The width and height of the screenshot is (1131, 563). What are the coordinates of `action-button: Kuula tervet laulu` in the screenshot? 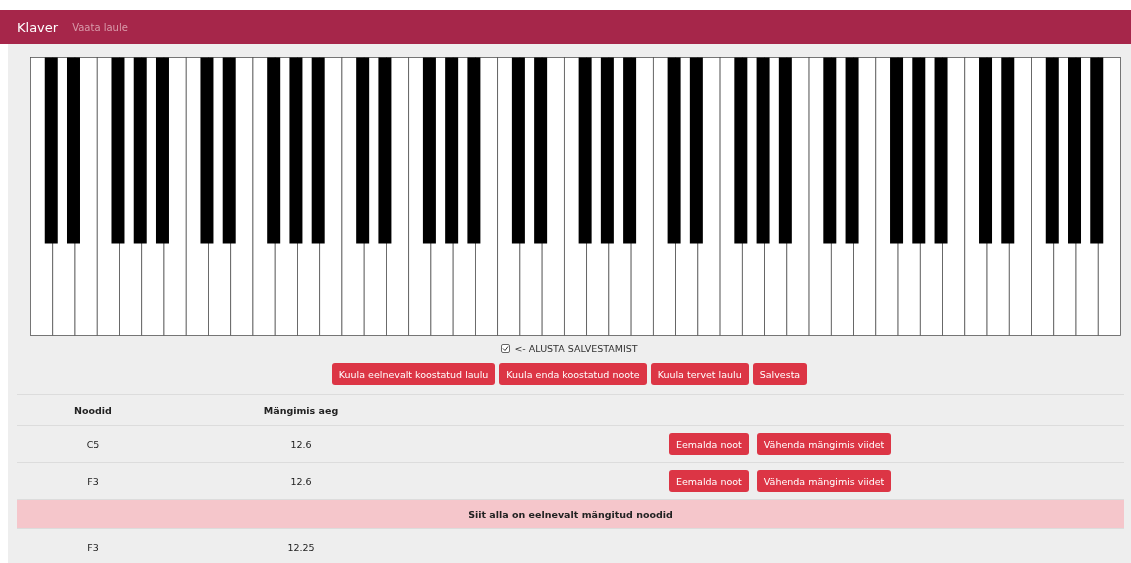 It's located at (699, 374).